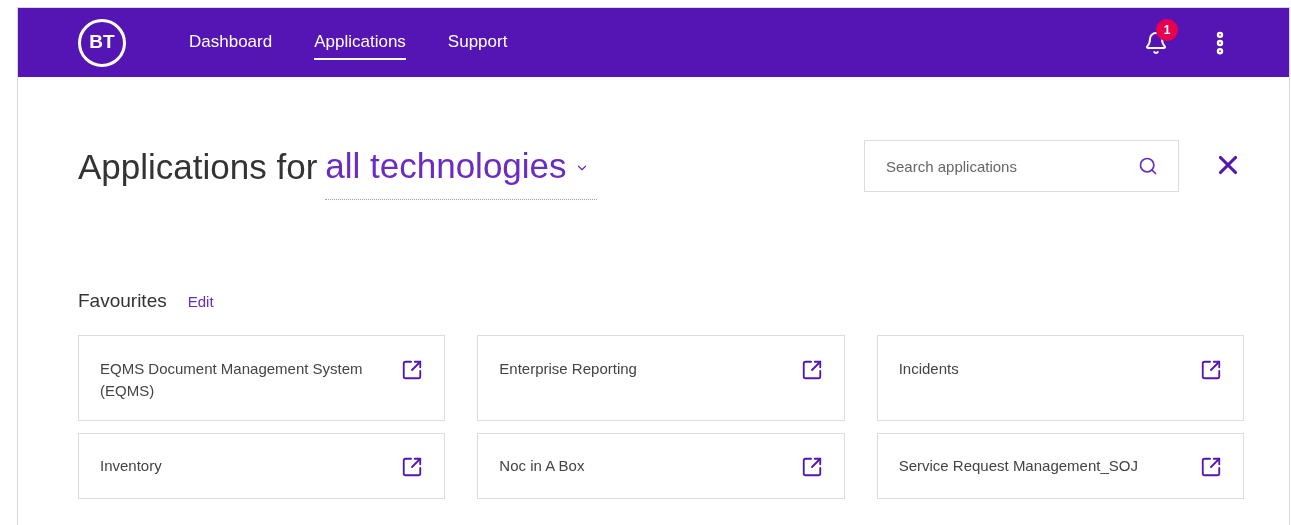 Image resolution: width=1291 pixels, height=525 pixels. Describe the element at coordinates (1060, 378) in the screenshot. I see `application-card: Incidents` at that location.